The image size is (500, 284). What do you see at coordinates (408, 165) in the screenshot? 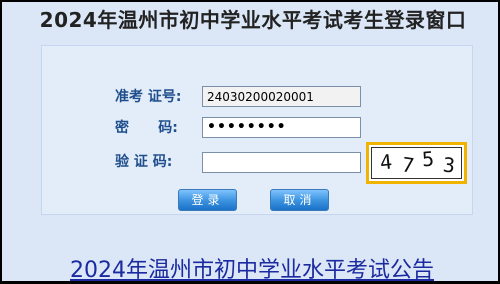
I see `captcha-digit: 7` at bounding box center [408, 165].